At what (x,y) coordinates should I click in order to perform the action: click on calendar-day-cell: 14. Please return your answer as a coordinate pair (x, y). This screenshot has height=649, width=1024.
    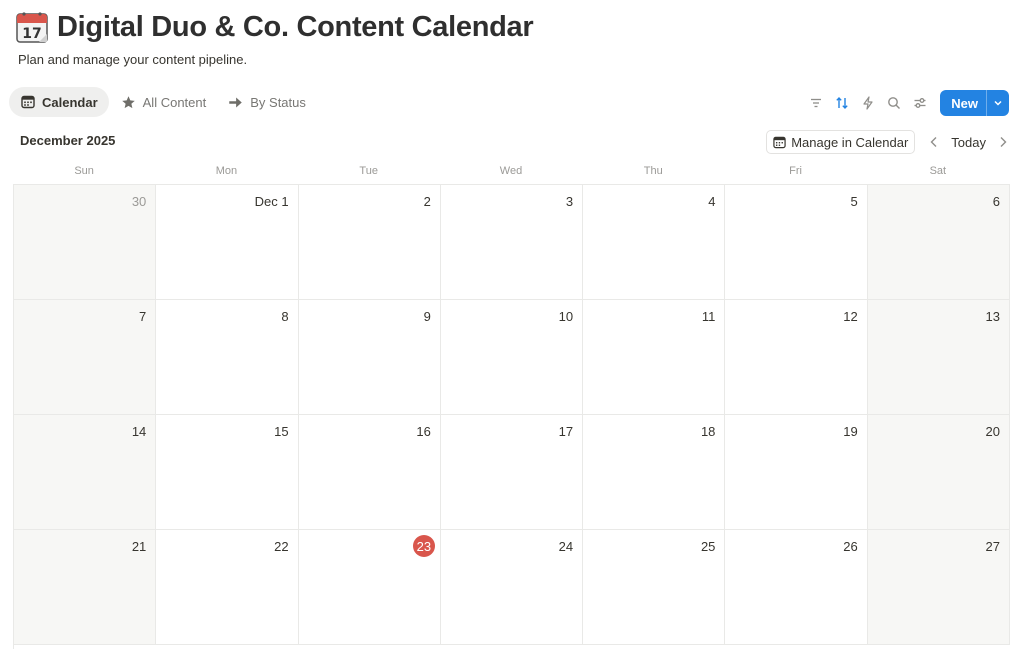
    Looking at the image, I should click on (85, 472).